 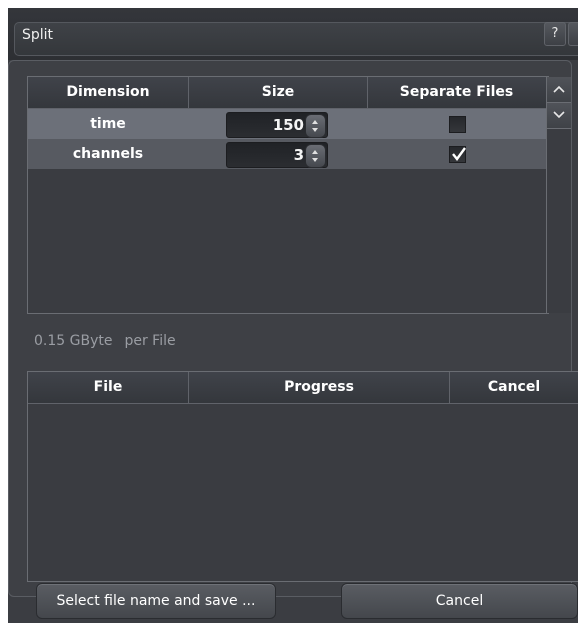 What do you see at coordinates (108, 92) in the screenshot?
I see `header-dimension: Dimension` at bounding box center [108, 92].